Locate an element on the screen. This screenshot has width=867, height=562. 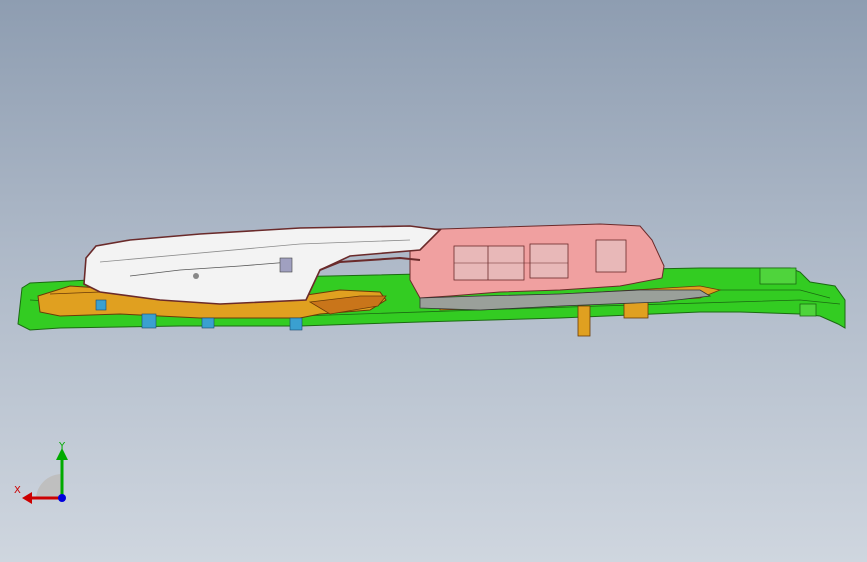
triad-sphere is located at coordinates (49, 485).